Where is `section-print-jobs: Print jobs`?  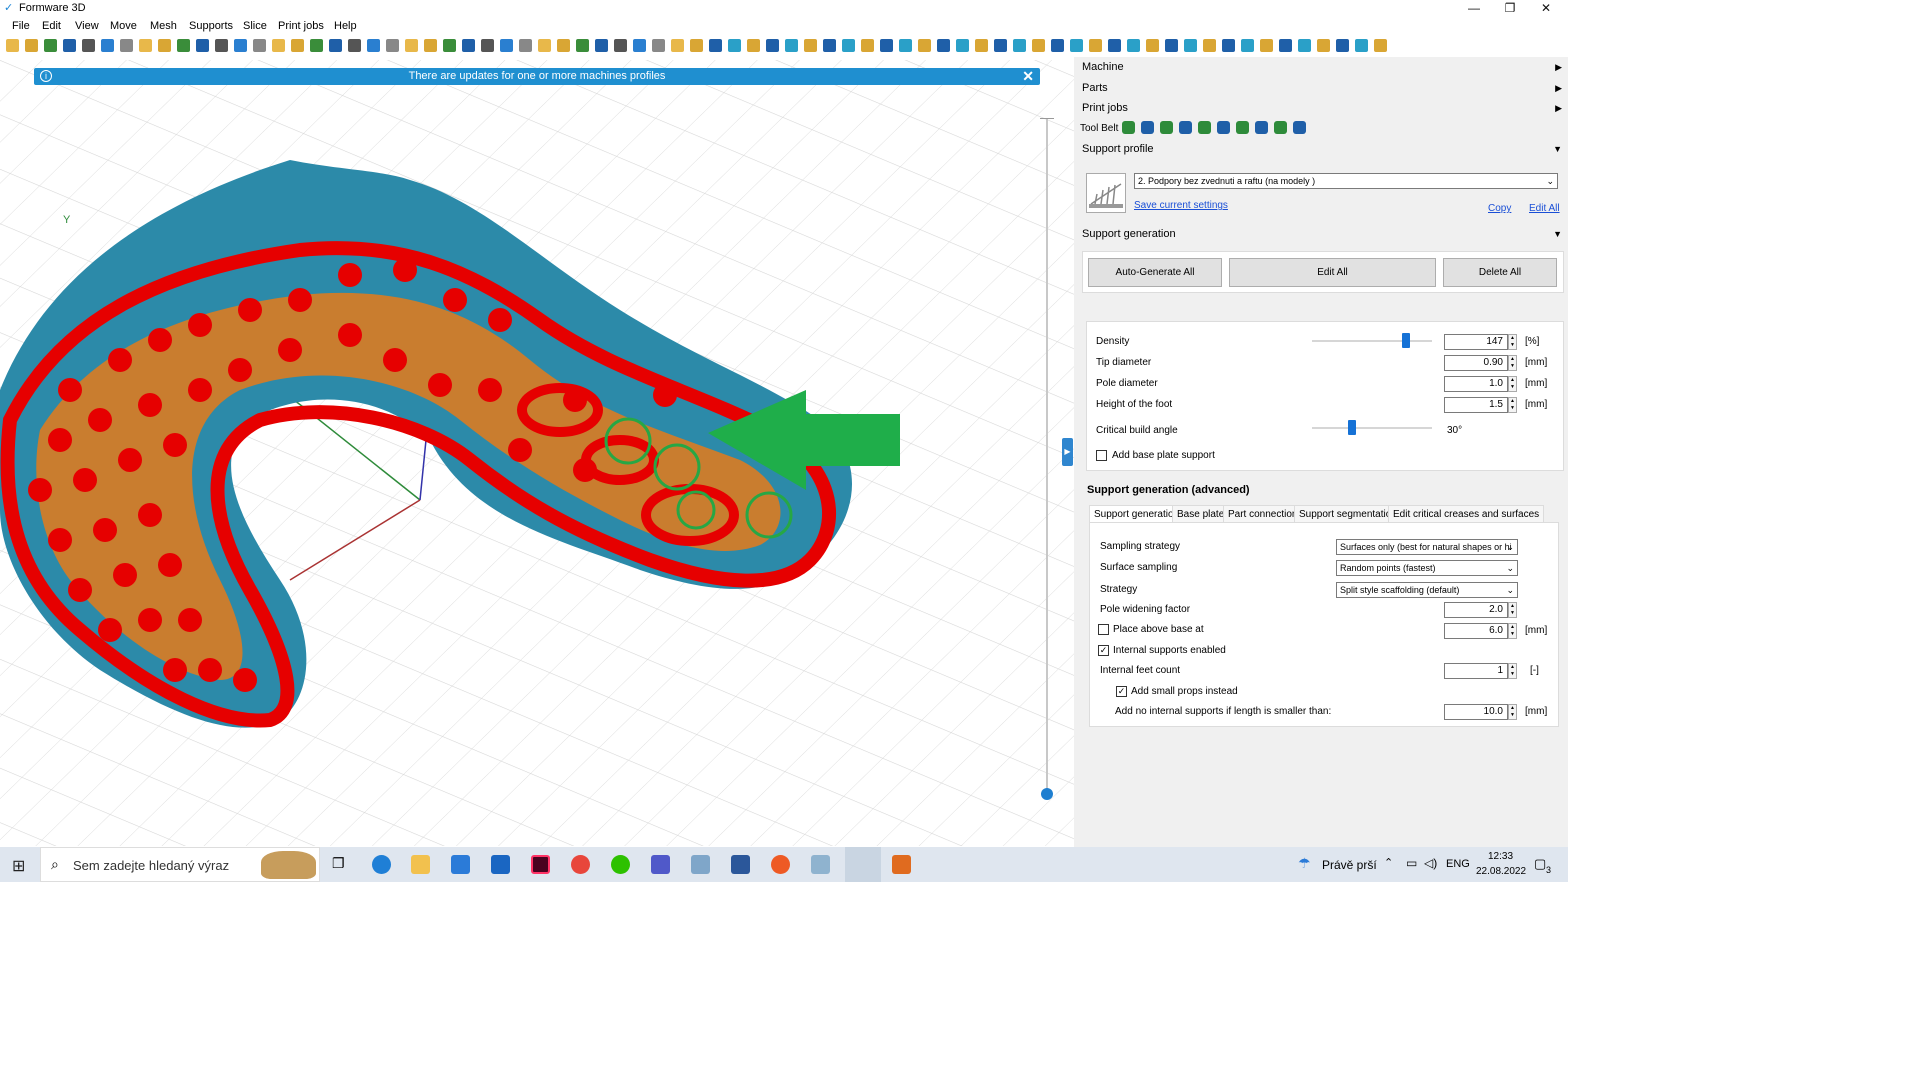
section-print-jobs: Print jobs is located at coordinates (1105, 108).